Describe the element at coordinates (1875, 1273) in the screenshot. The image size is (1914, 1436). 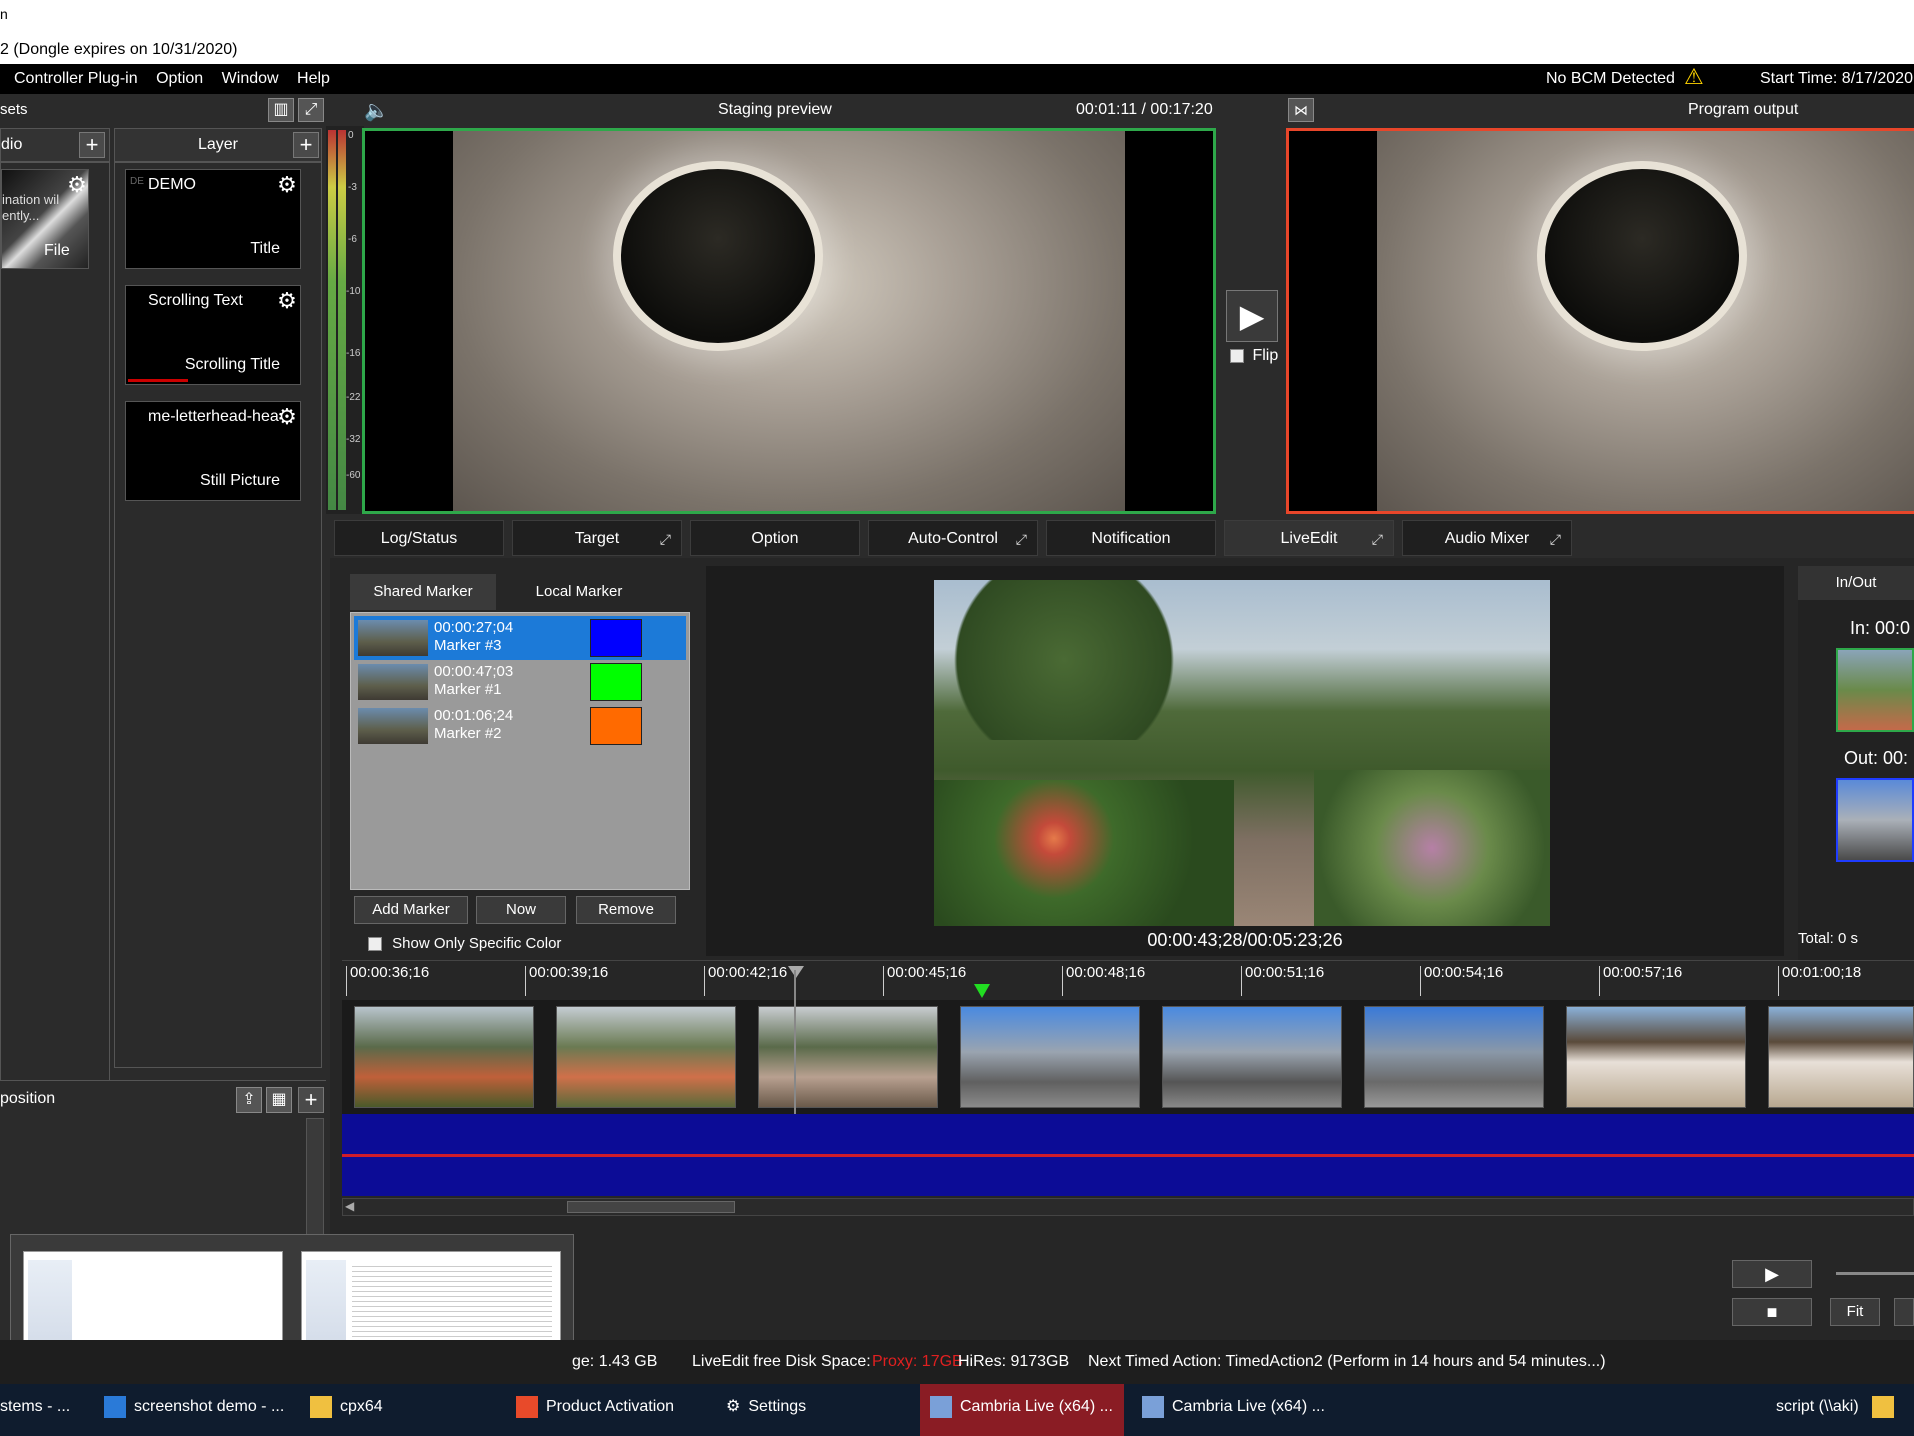
I see `zoom-slider` at that location.